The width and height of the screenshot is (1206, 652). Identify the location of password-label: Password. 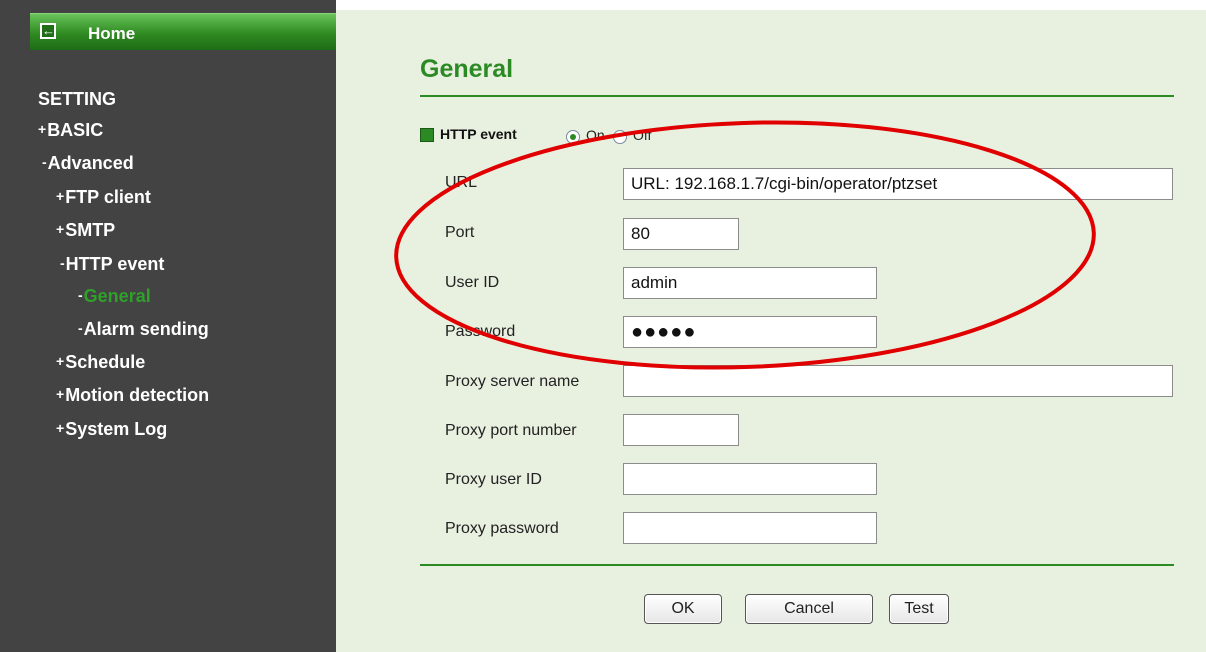
(480, 331).